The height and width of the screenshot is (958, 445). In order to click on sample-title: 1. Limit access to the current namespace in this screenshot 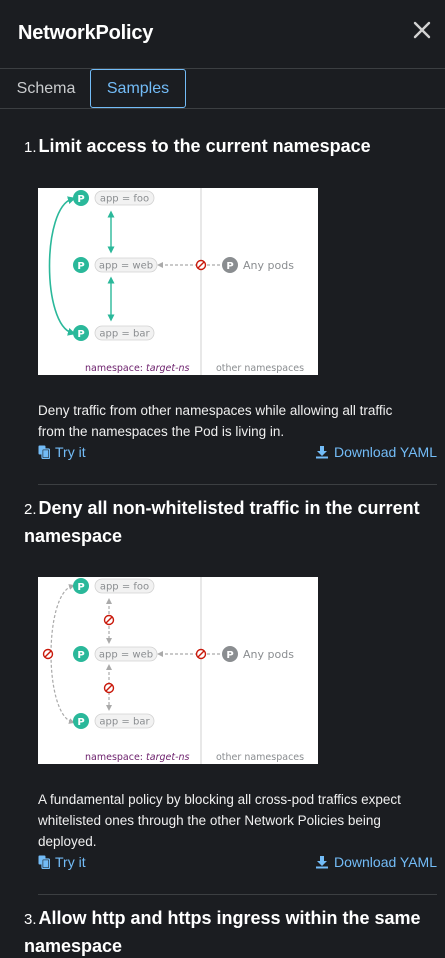, I will do `click(226, 147)`.